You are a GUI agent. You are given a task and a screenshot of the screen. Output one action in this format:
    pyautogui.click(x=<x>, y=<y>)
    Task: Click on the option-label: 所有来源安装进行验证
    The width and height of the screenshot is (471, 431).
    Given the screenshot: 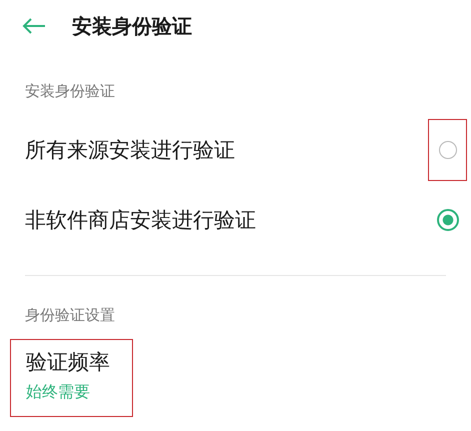 What is the action you would take?
    pyautogui.click(x=130, y=150)
    